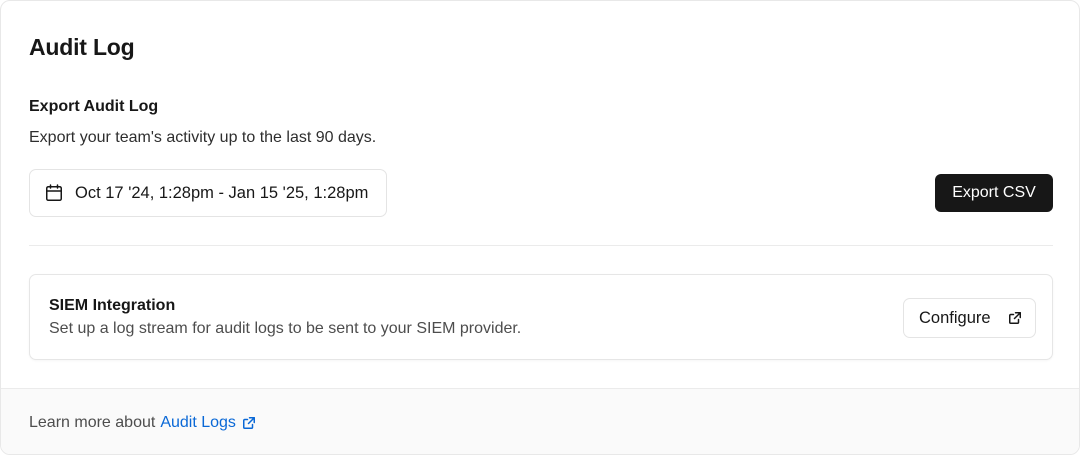 The image size is (1080, 455). Describe the element at coordinates (540, 421) in the screenshot. I see `footer: Learn more about Audit Logs` at that location.